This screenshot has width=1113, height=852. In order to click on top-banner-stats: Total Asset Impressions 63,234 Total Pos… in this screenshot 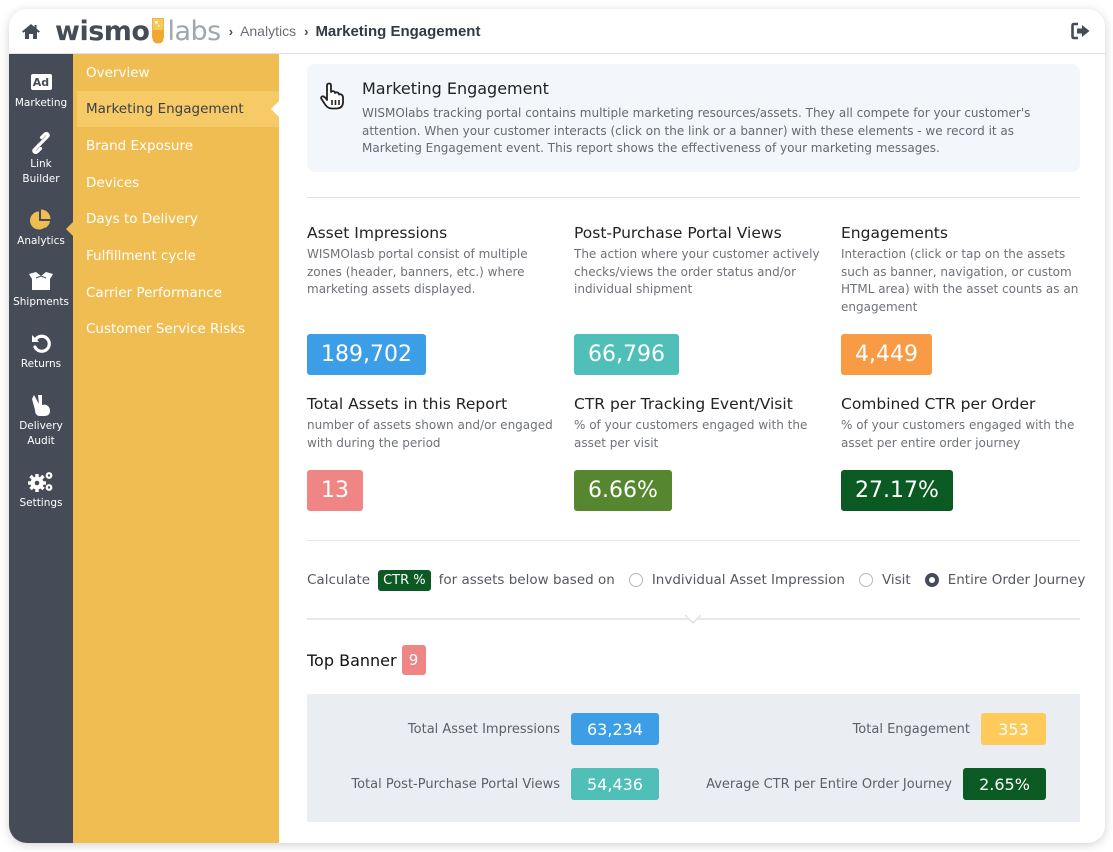, I will do `click(693, 758)`.